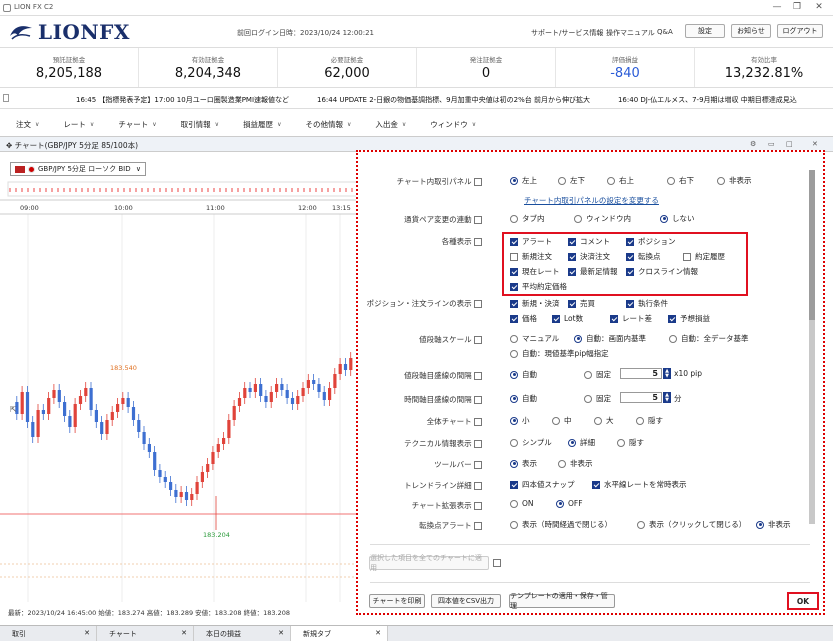 The image size is (833, 641). I want to click on radio-tech-detail: 詳細, so click(581, 442).